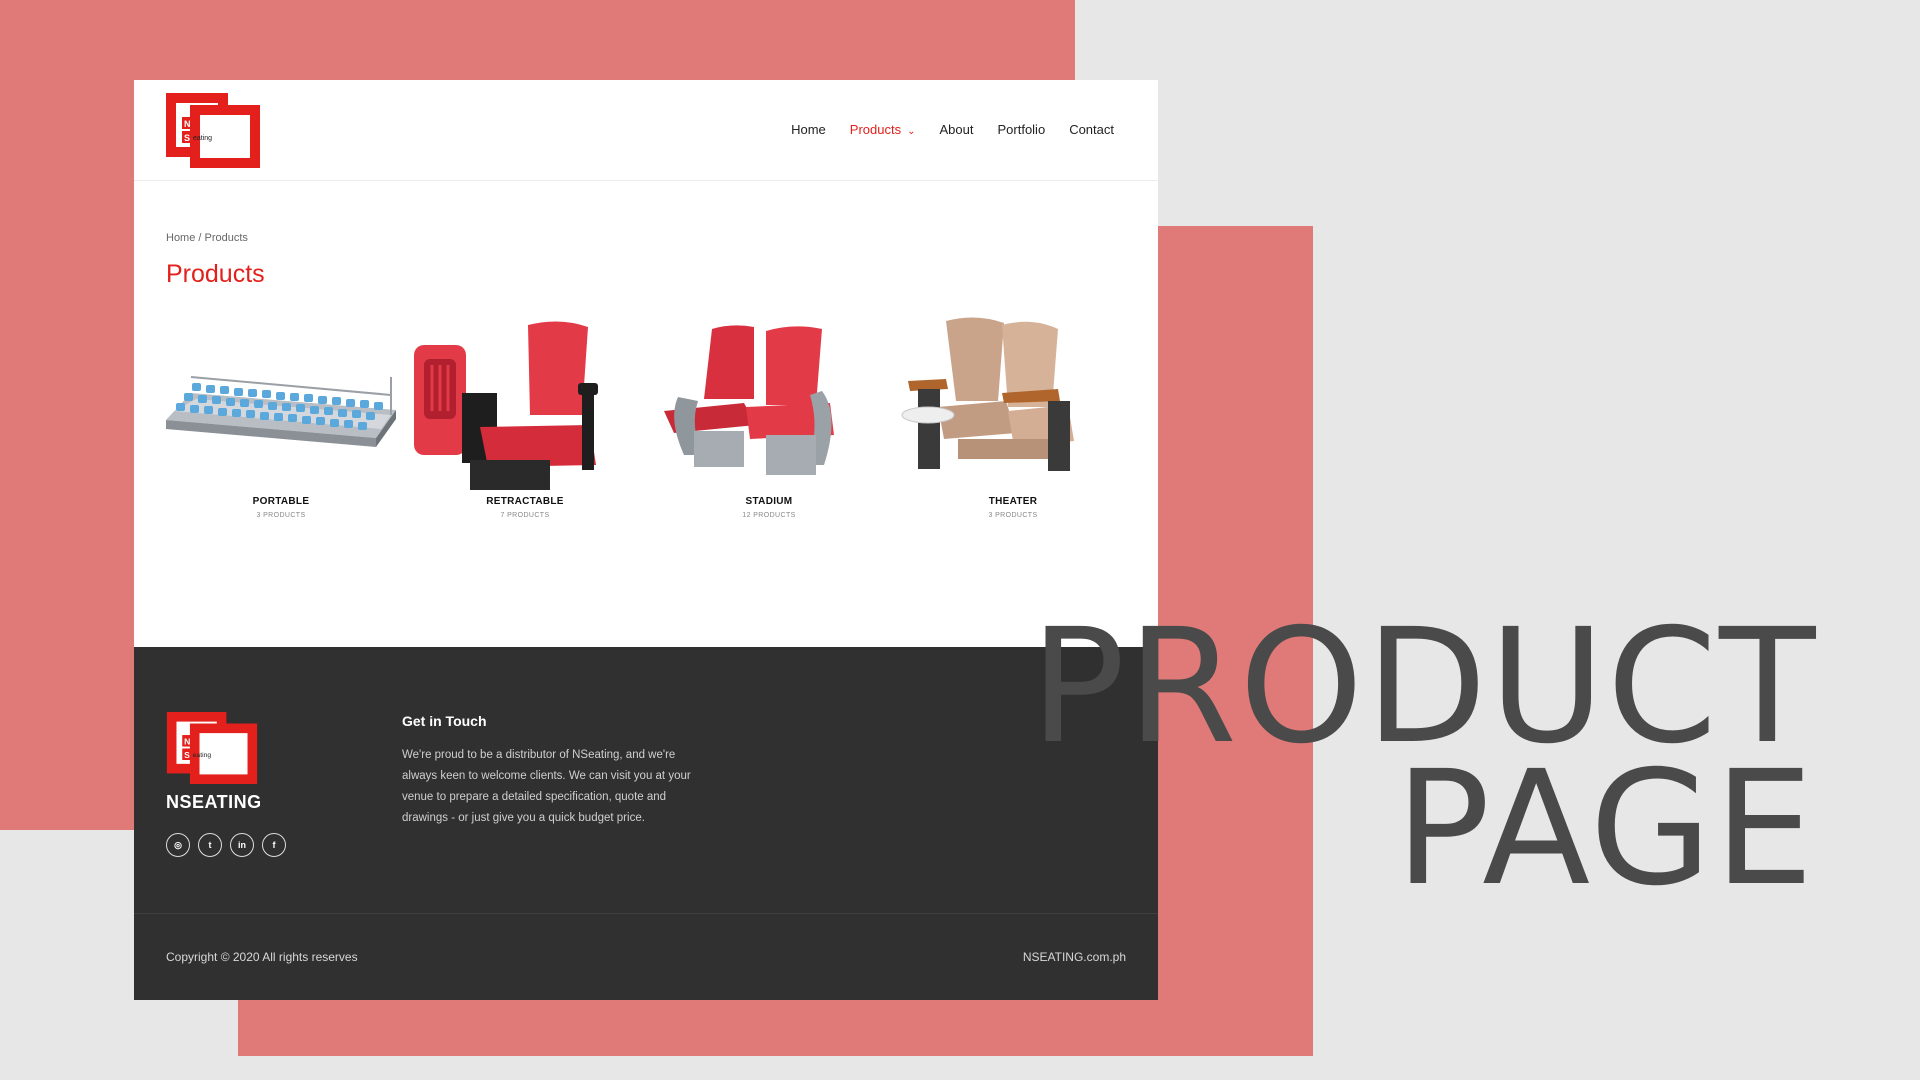 Image resolution: width=1920 pixels, height=1080 pixels. I want to click on footer-logo: N S eating, so click(212, 748).